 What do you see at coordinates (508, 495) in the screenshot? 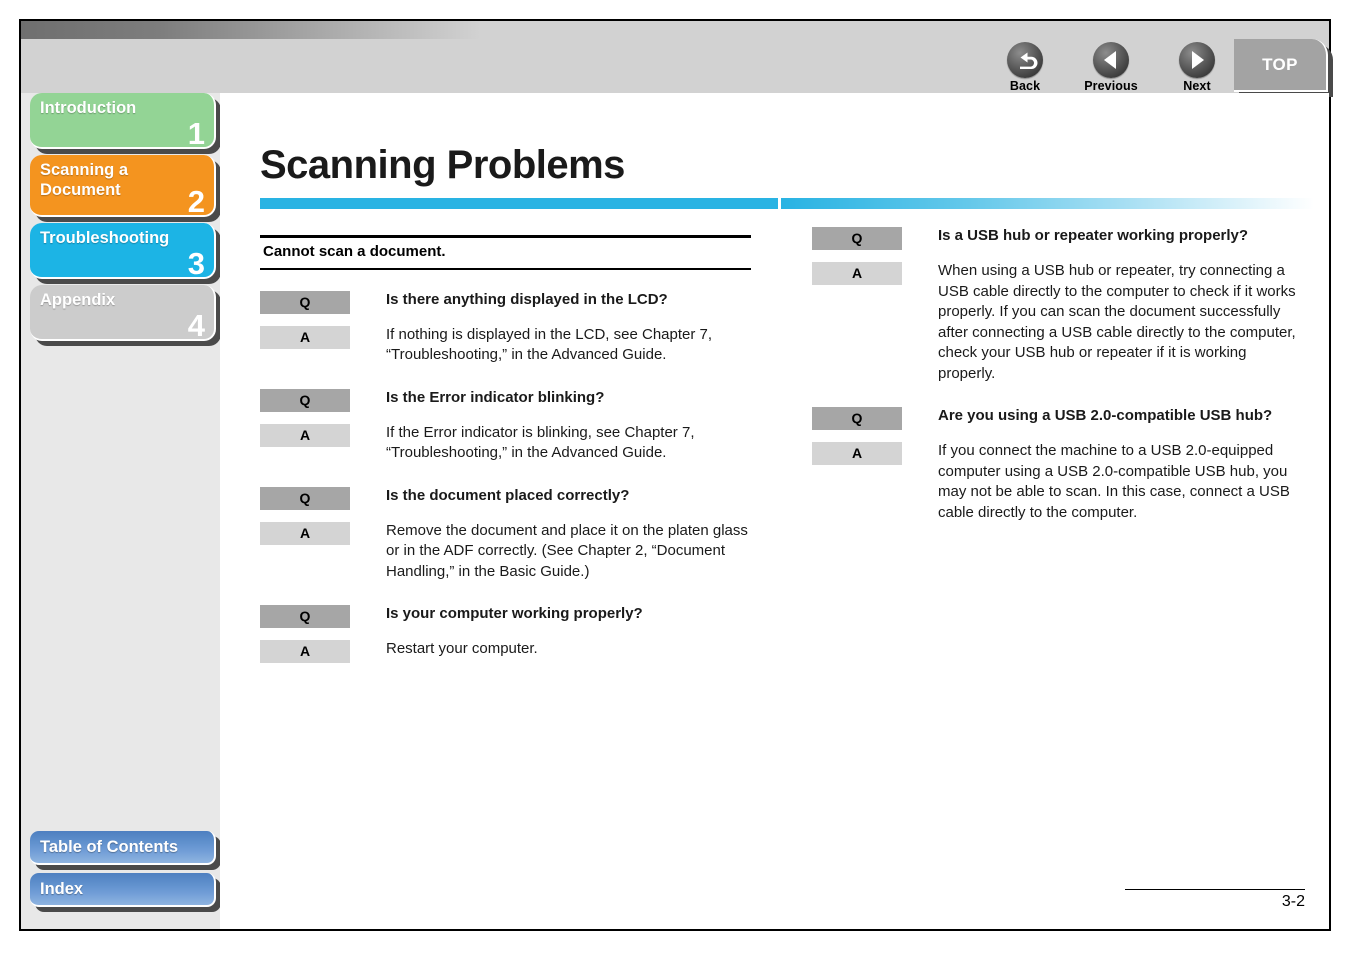
I see `qa-question-text: Is the document placed correctly?` at bounding box center [508, 495].